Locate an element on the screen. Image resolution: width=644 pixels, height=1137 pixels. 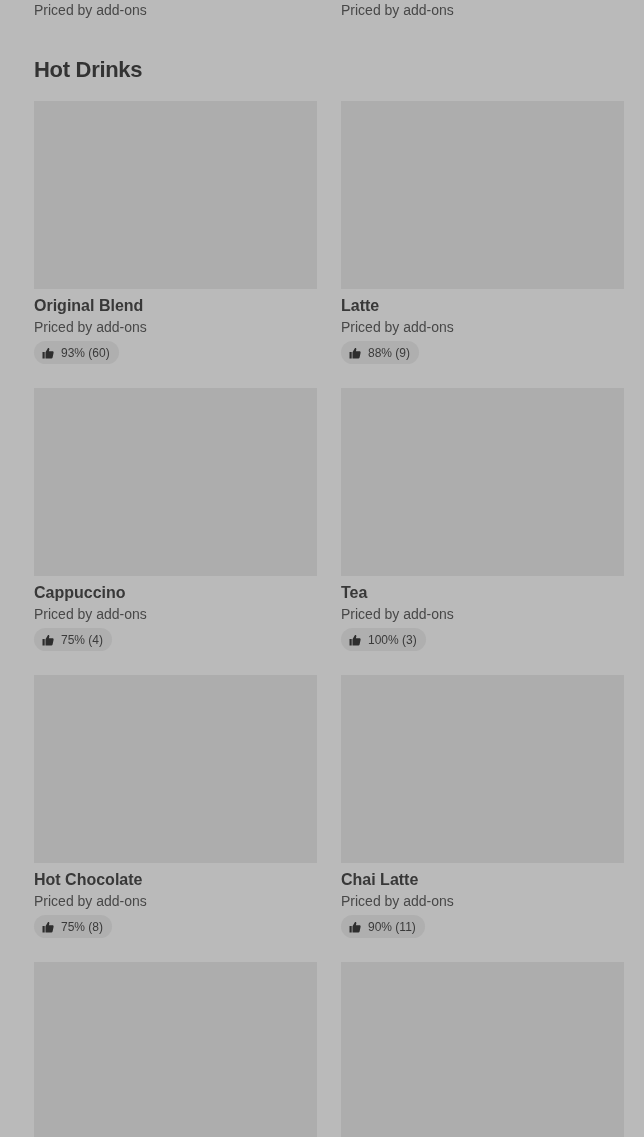
section-heading: Hot Drinks is located at coordinates (89, 70).